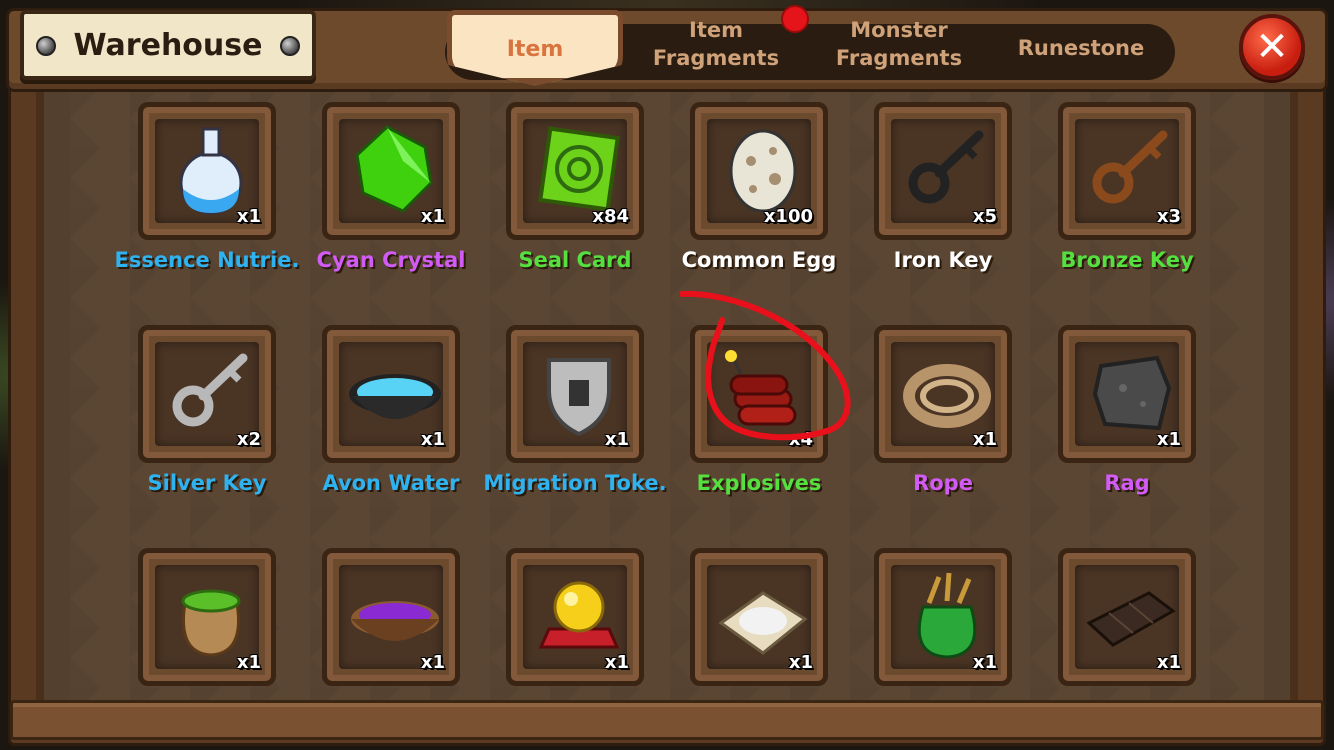 This screenshot has height=750, width=1334. I want to click on tab-item-fragments: Item Fragments, so click(716, 46).